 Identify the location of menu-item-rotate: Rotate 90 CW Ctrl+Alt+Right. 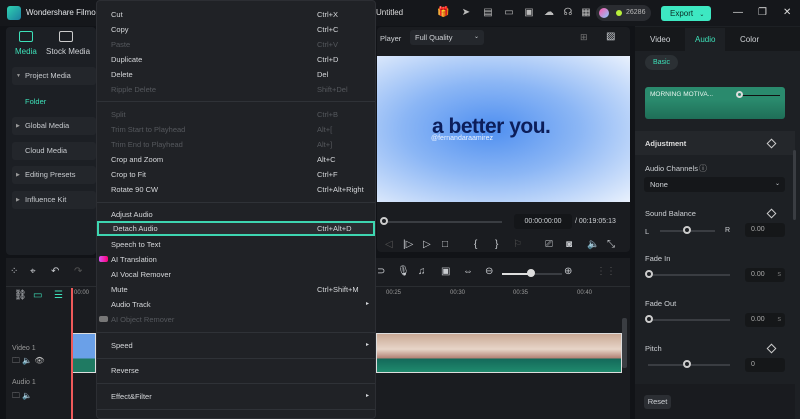
(236, 189).